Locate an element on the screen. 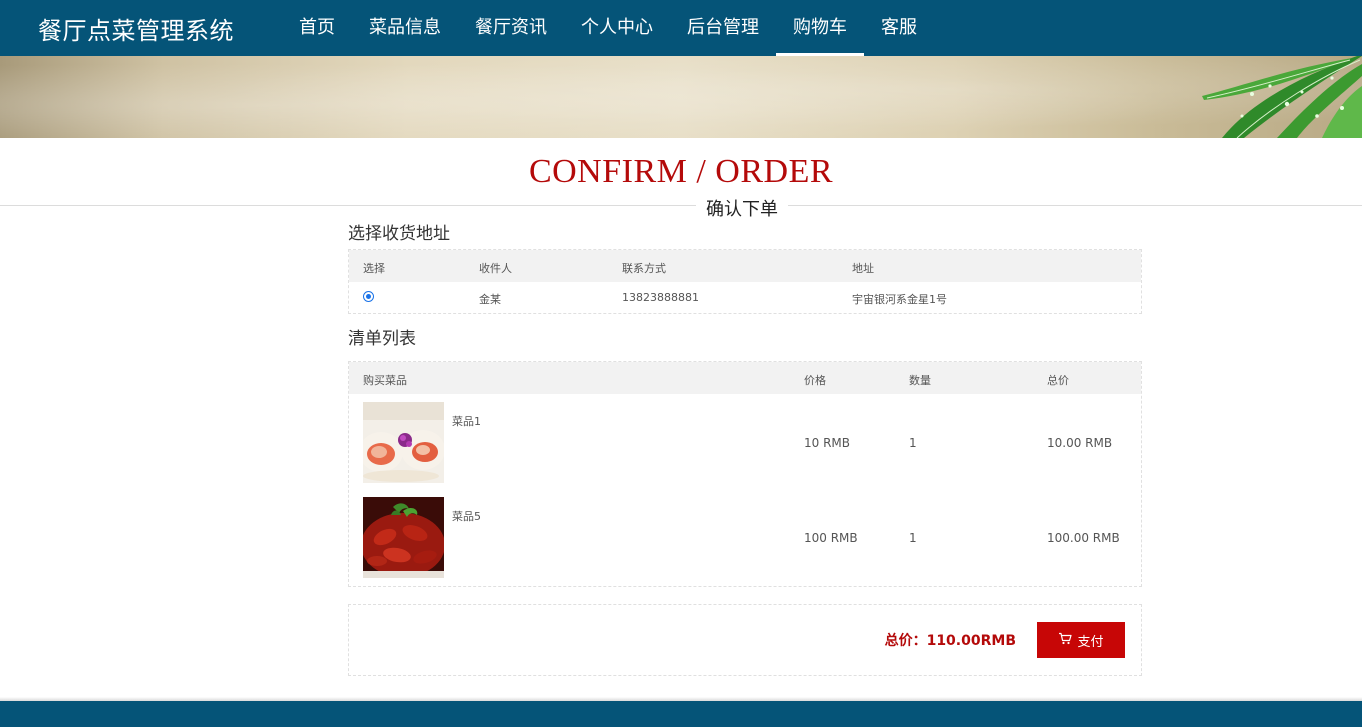  total-price: 总价：110.00RMB is located at coordinates (950, 641).